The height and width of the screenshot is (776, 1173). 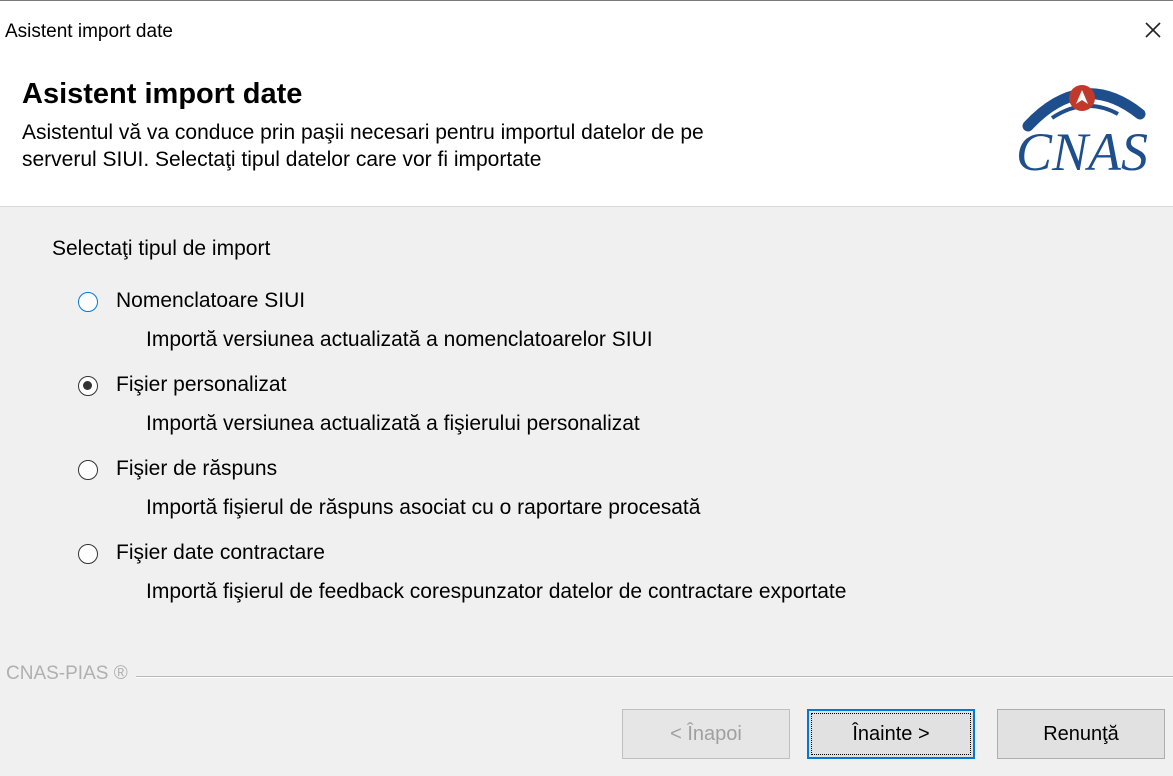 I want to click on option-label: Fişier personalizat, so click(x=201, y=384).